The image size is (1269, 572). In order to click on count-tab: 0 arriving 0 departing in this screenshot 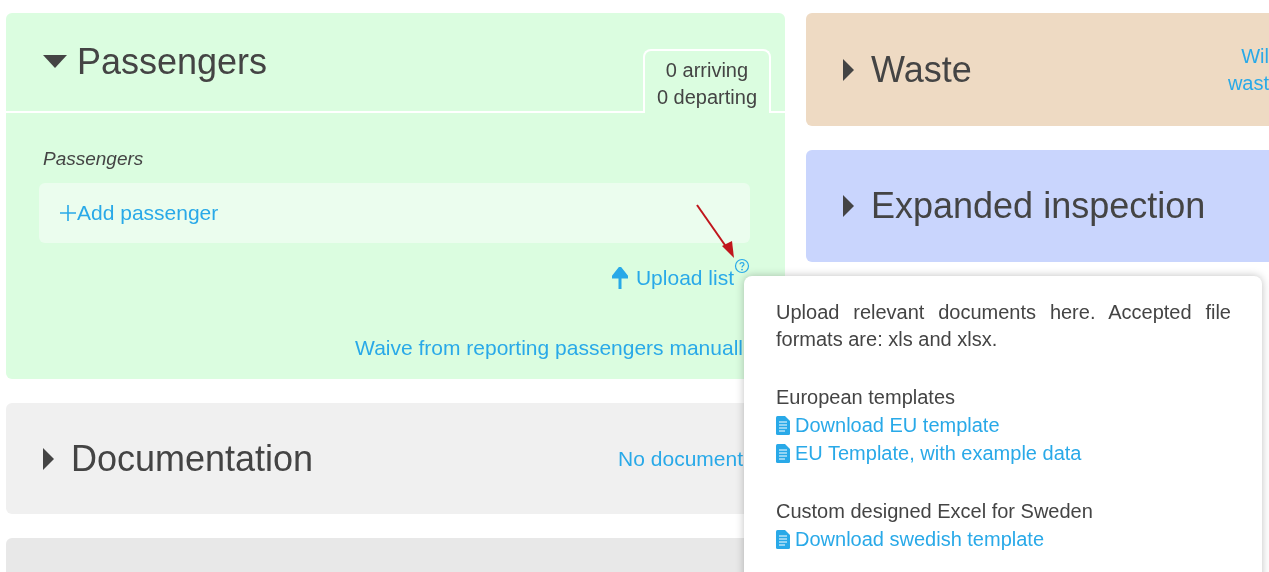, I will do `click(706, 81)`.